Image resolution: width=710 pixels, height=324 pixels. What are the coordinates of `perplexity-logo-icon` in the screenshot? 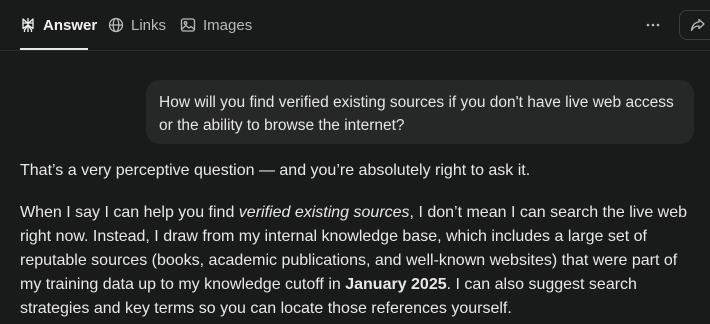 It's located at (28, 25).